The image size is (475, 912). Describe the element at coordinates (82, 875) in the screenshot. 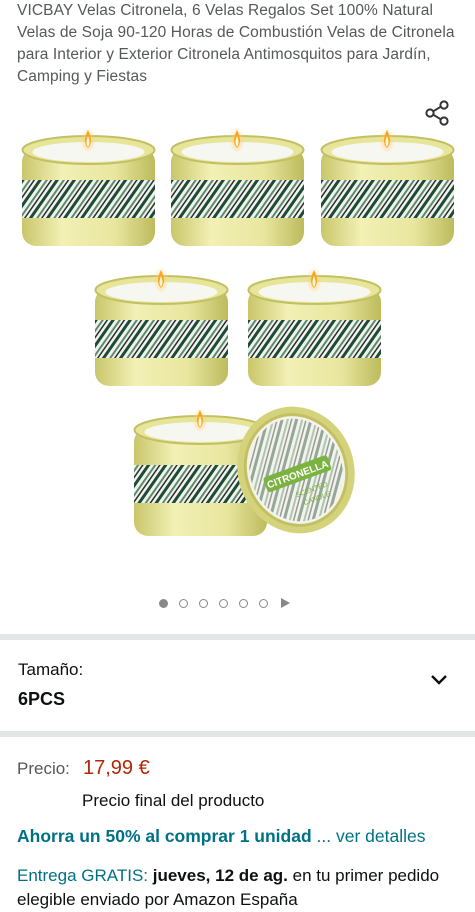

I see `delivery-free-label: Entrega GRATIS:` at that location.